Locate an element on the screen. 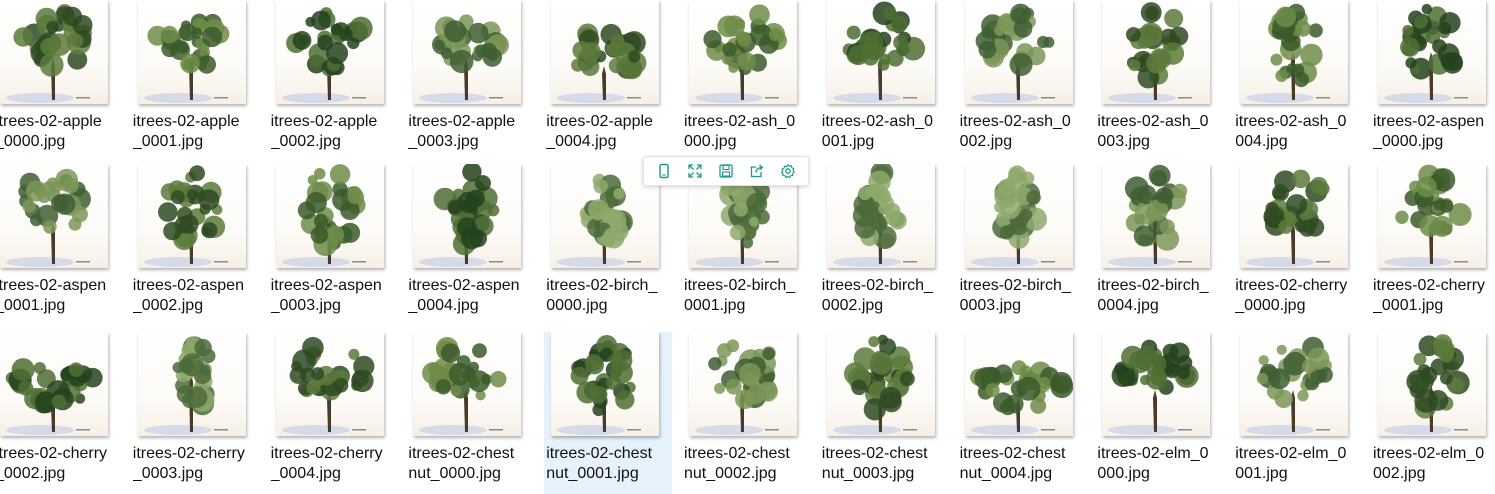 This screenshot has width=1495, height=494. file-name: itrees-02-aspen _0004.jpg is located at coordinates (464, 295).